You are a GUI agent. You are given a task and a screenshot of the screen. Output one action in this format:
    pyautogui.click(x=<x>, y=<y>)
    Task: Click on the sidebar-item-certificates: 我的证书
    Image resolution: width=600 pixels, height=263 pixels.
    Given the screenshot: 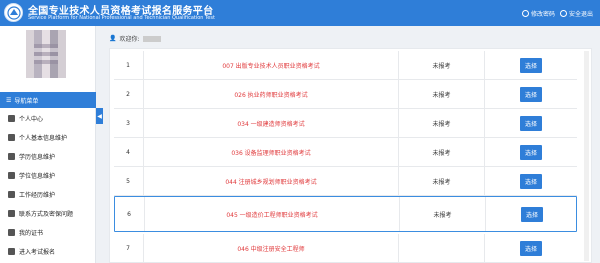 What is the action you would take?
    pyautogui.click(x=48, y=232)
    